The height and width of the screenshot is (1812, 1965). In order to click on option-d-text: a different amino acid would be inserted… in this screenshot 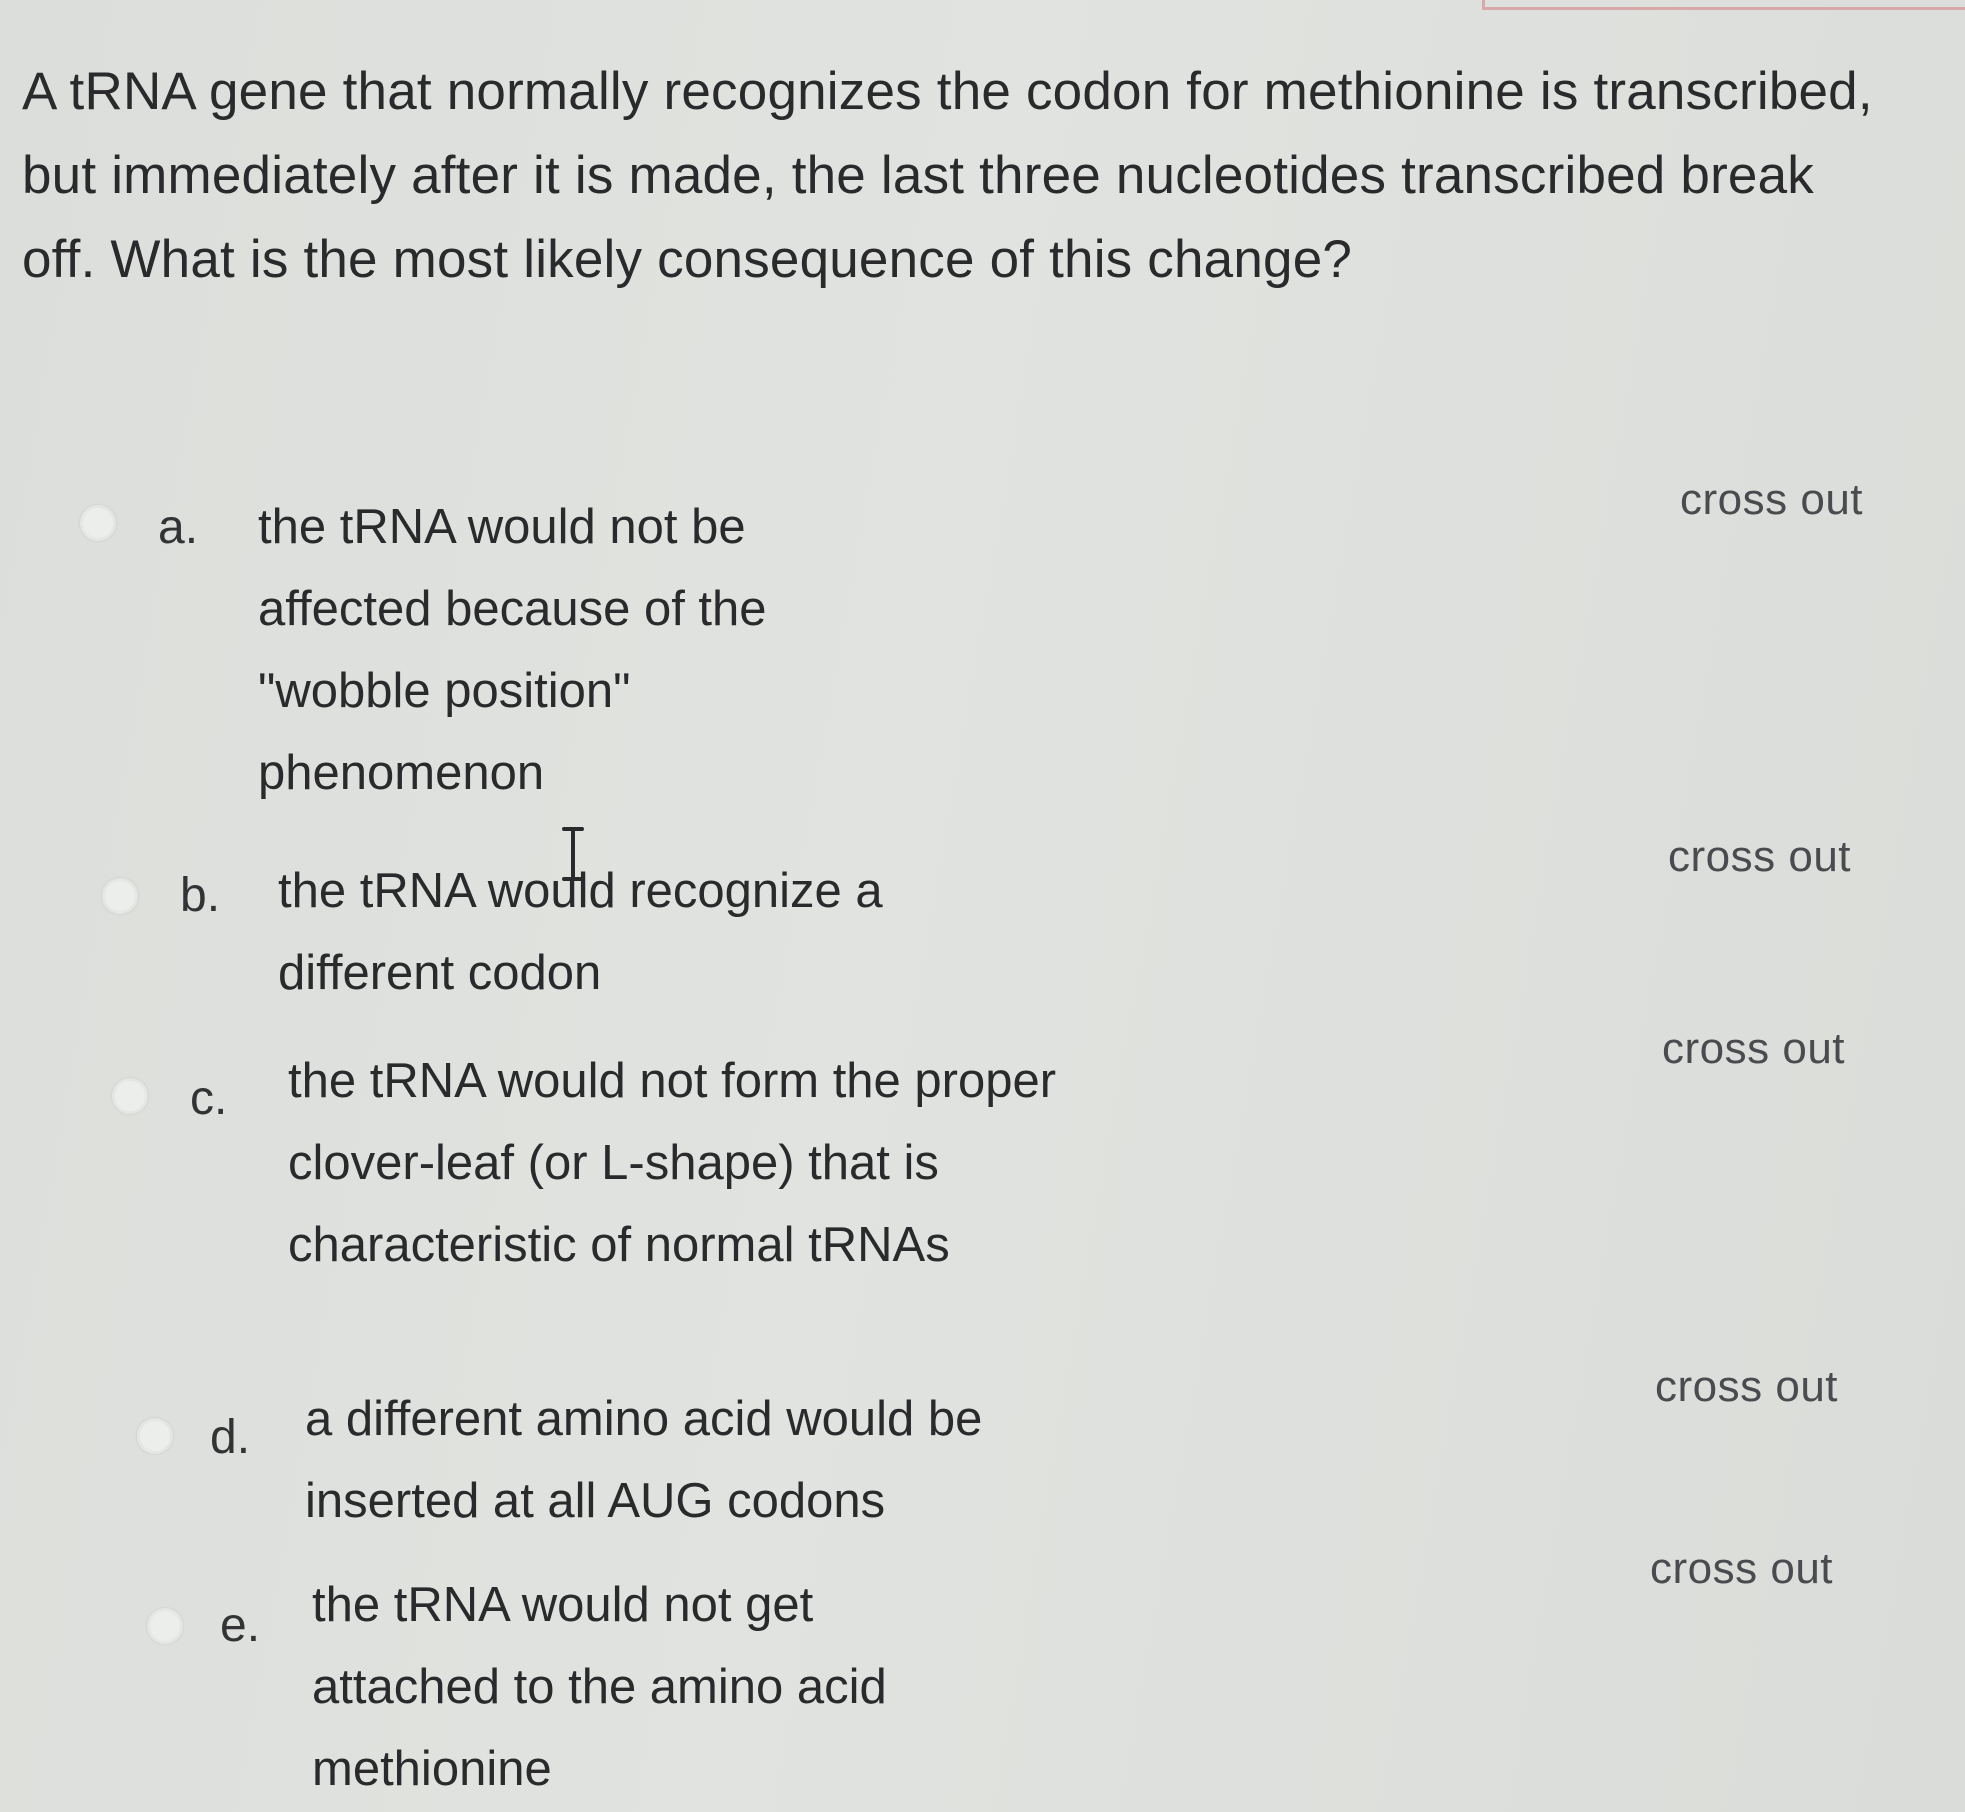, I will do `click(644, 1460)`.